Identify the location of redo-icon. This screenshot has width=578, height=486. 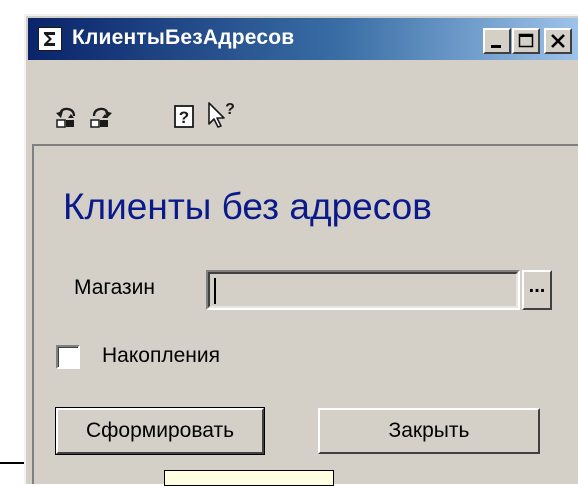
(101, 117).